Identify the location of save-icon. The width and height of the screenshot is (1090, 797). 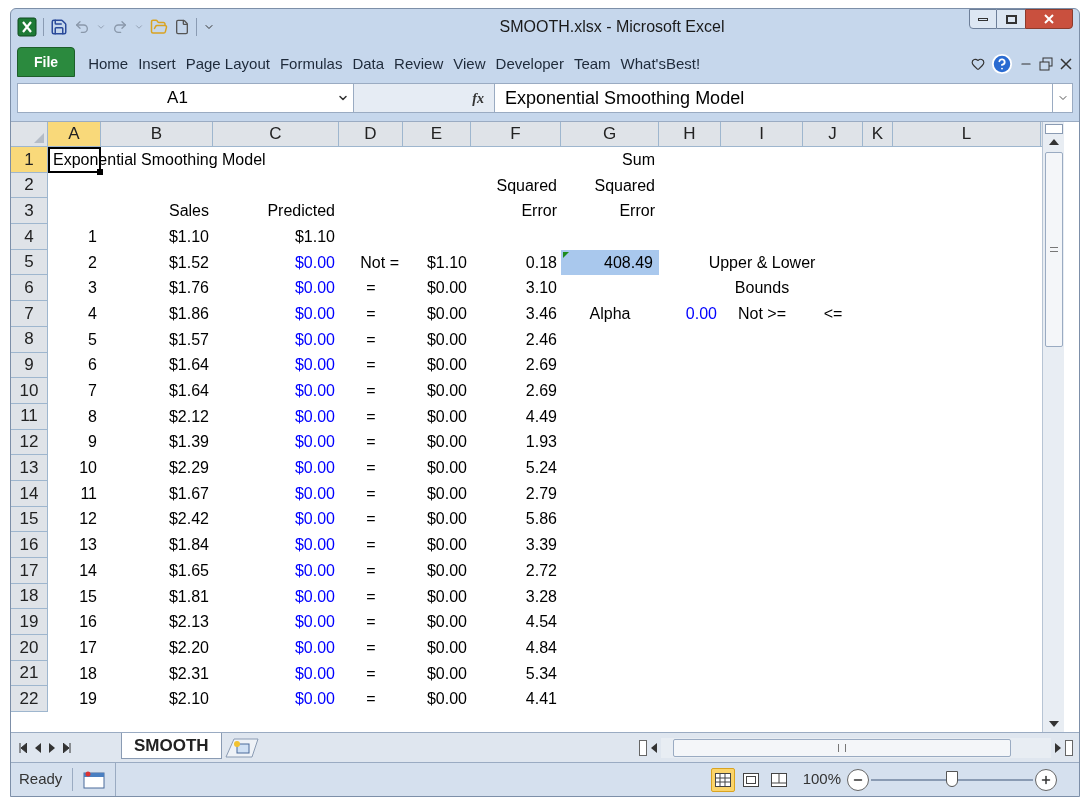
(59, 27).